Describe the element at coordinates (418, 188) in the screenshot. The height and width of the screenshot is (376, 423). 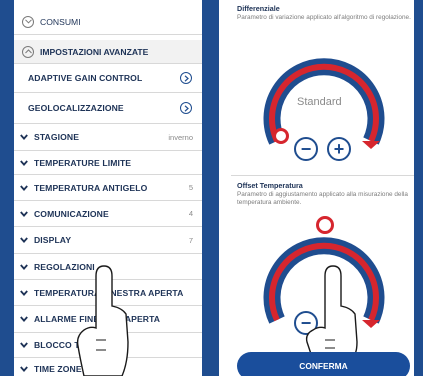
I see `right-edge-bar` at that location.